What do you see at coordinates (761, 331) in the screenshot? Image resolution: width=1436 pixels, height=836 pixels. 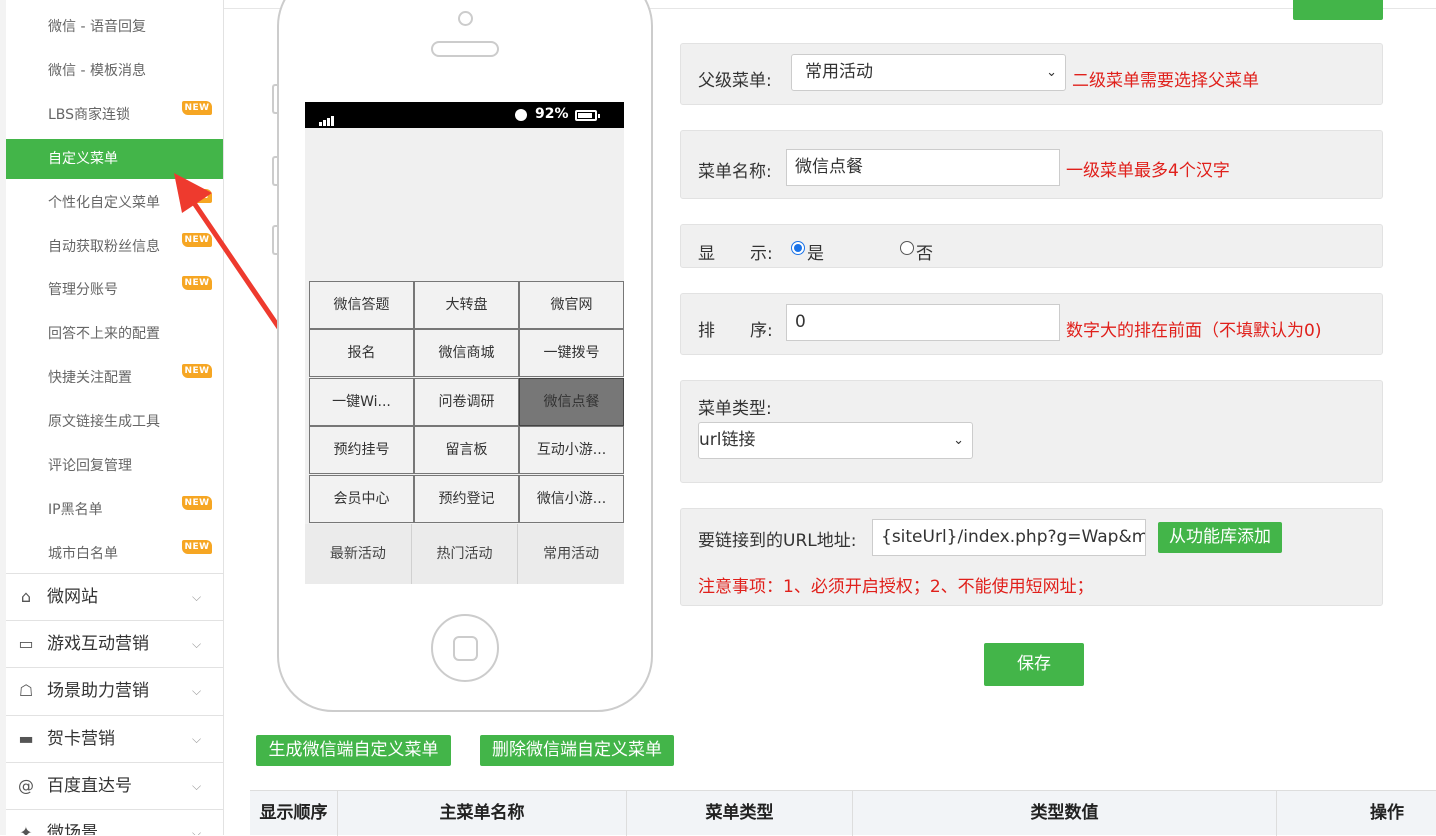 I see `order-label-2: 序:` at bounding box center [761, 331].